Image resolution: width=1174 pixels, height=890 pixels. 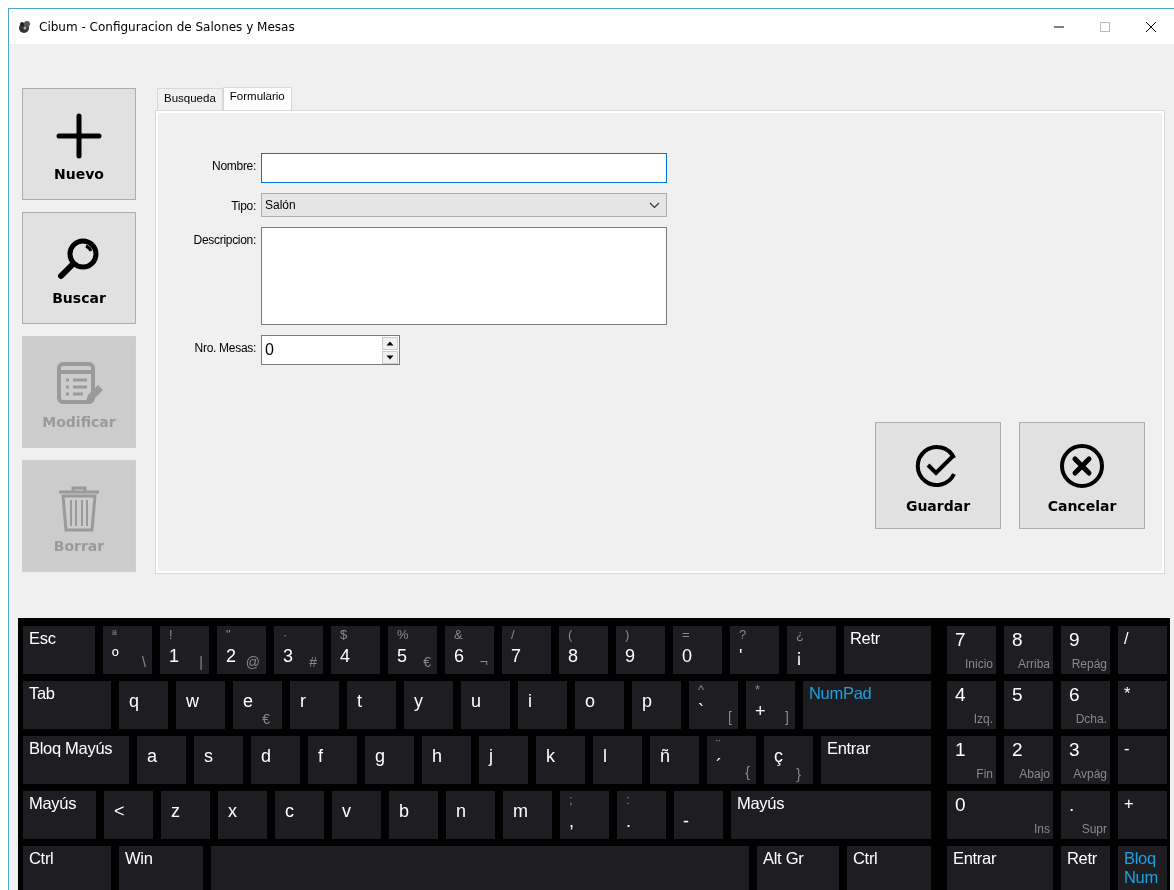 What do you see at coordinates (389, 760) in the screenshot?
I see `keyboard-key: g` at bounding box center [389, 760].